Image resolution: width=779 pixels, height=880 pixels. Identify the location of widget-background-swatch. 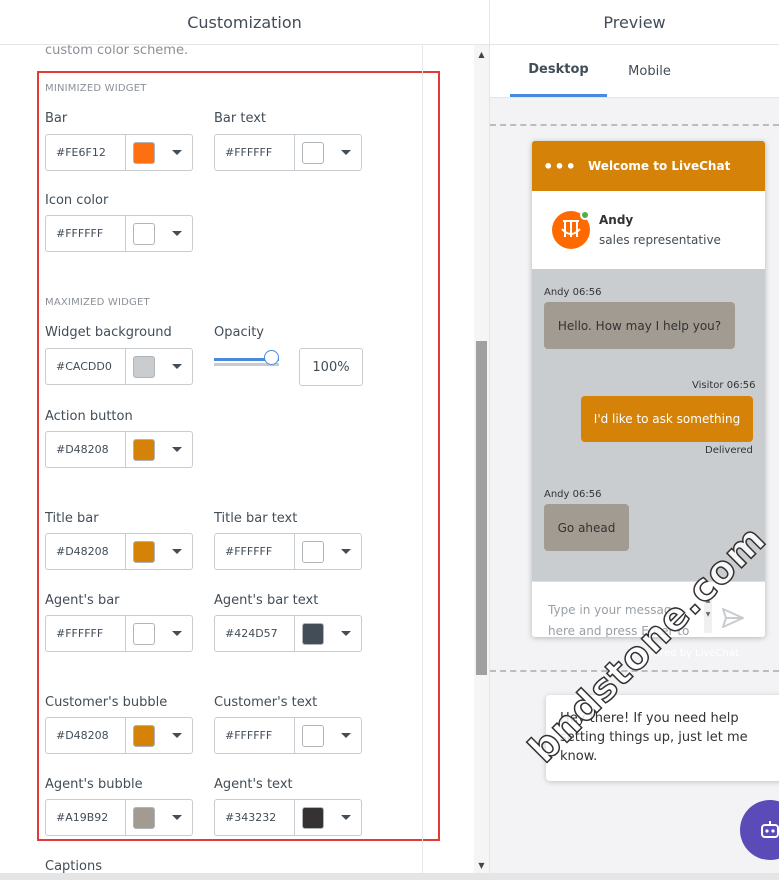
(144, 366).